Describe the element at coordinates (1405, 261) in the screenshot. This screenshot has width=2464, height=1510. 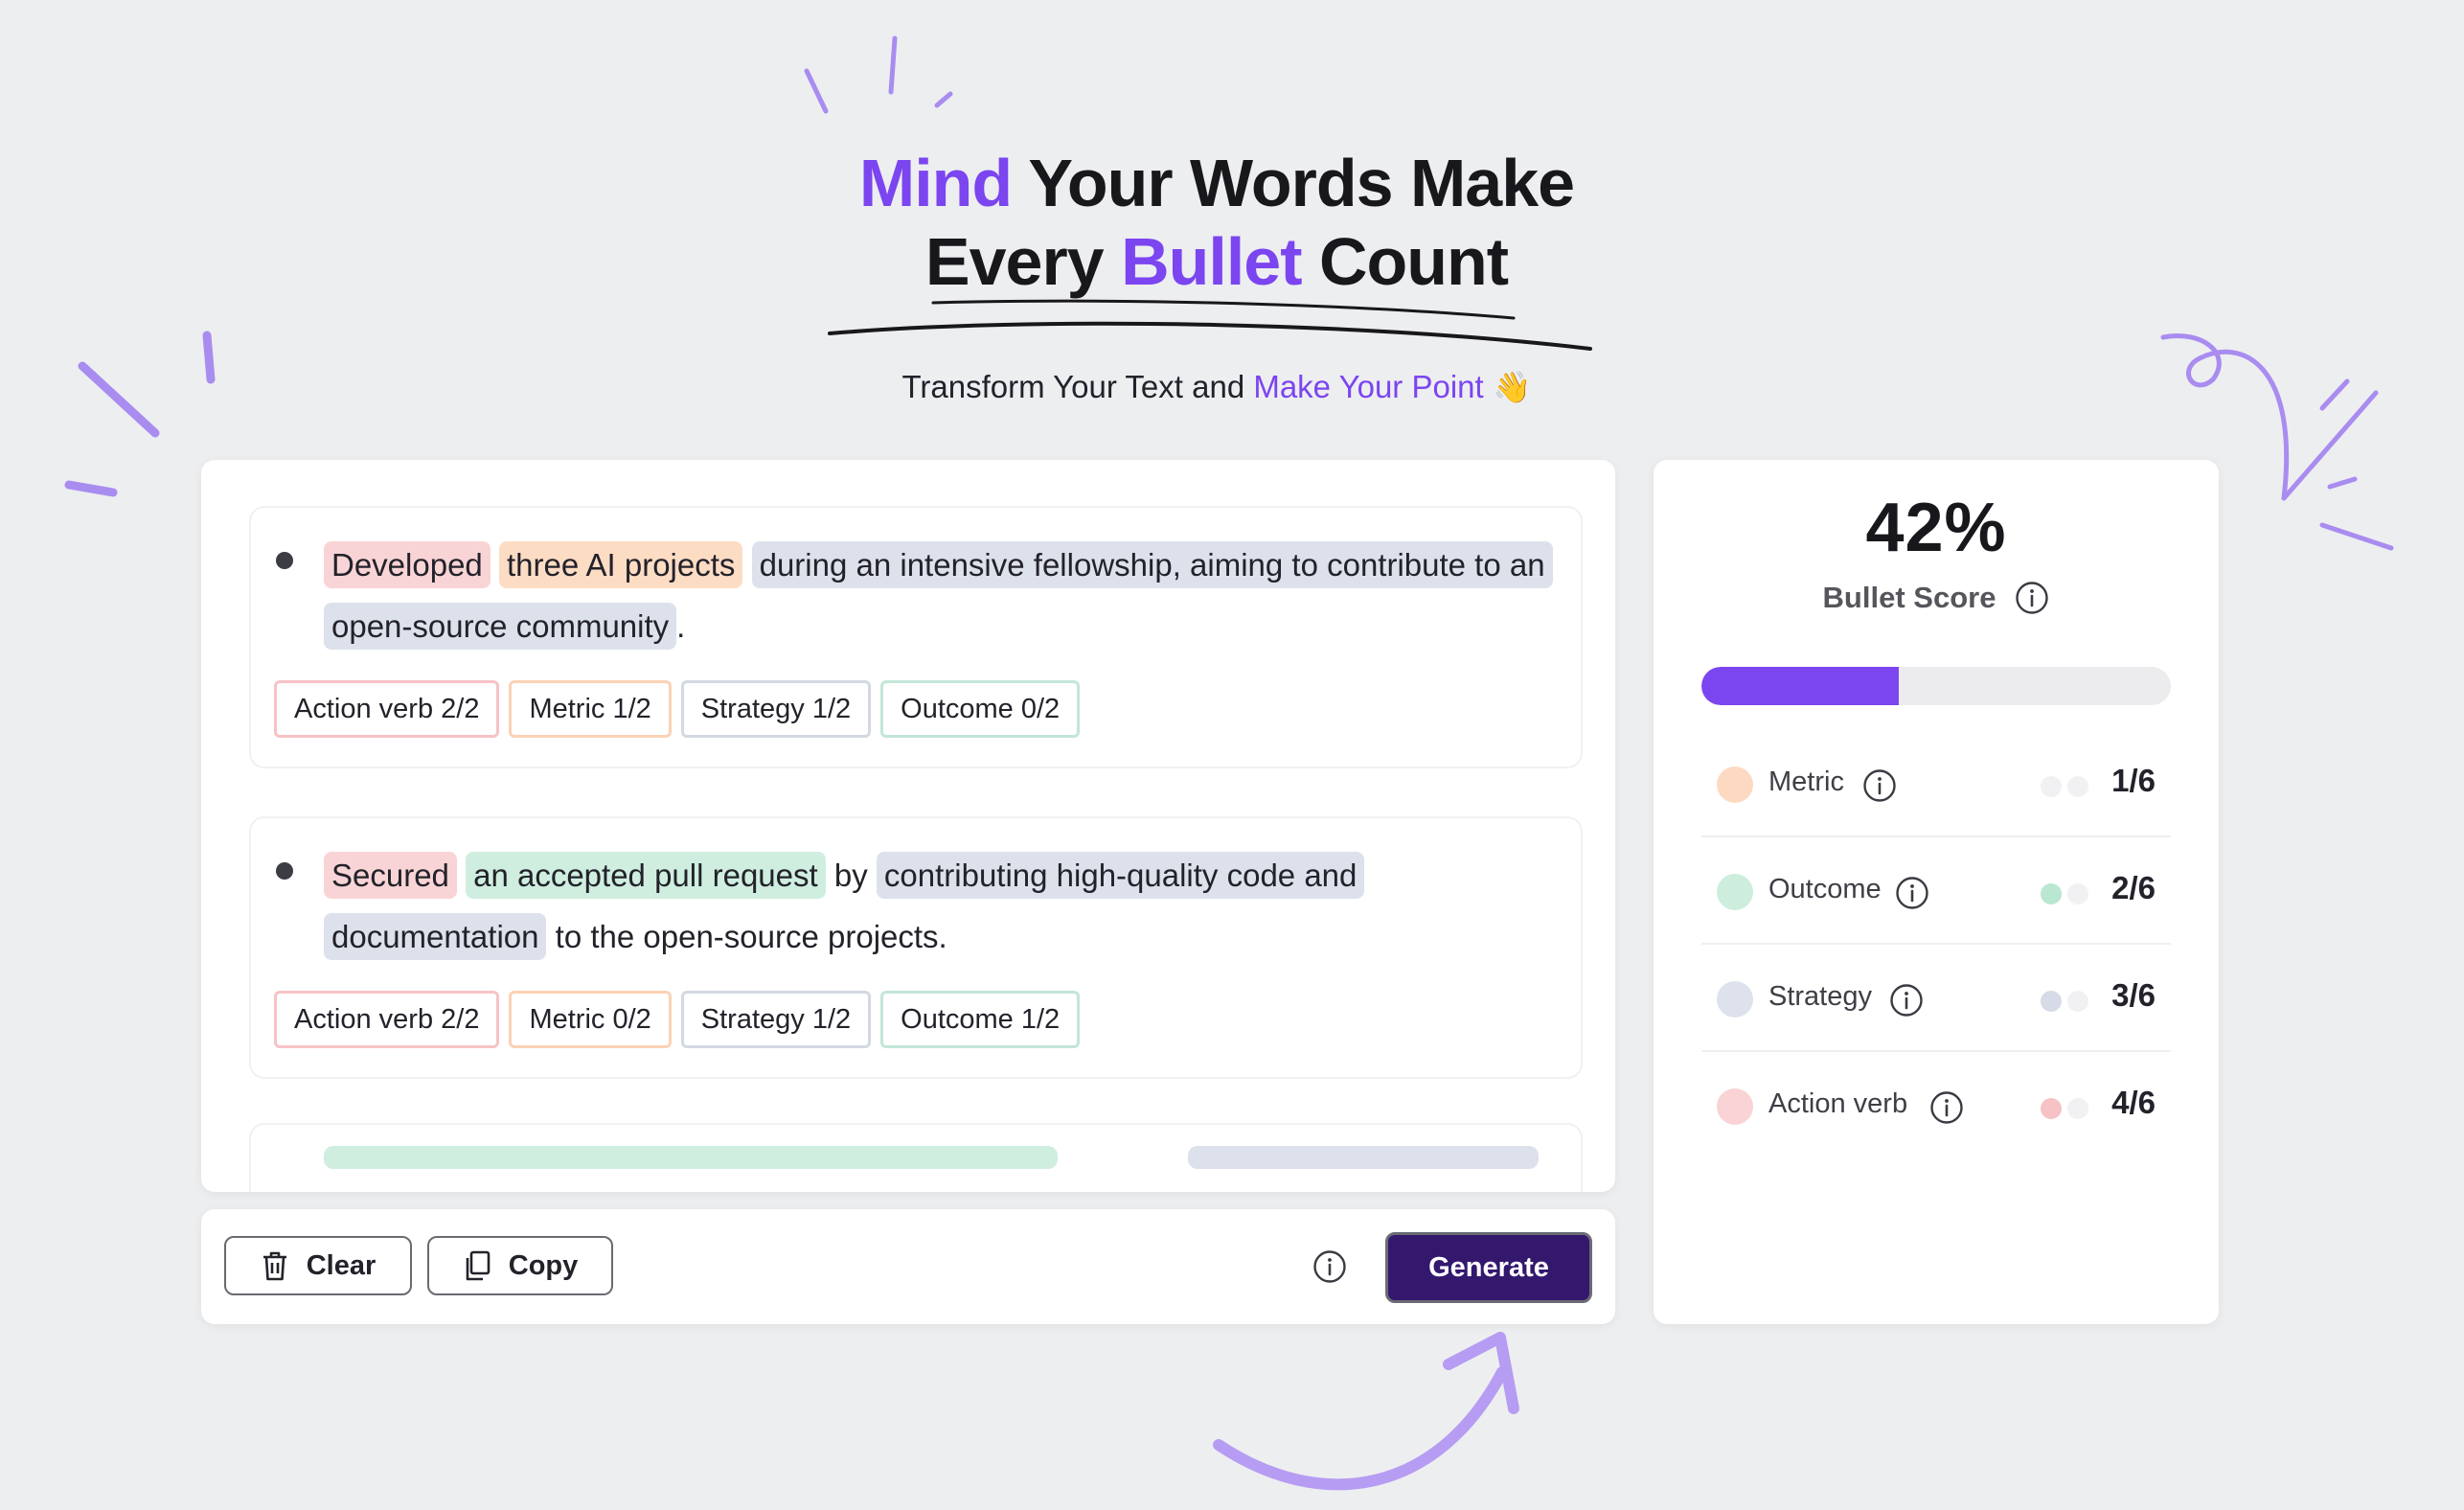
I see `title-text: Count` at that location.